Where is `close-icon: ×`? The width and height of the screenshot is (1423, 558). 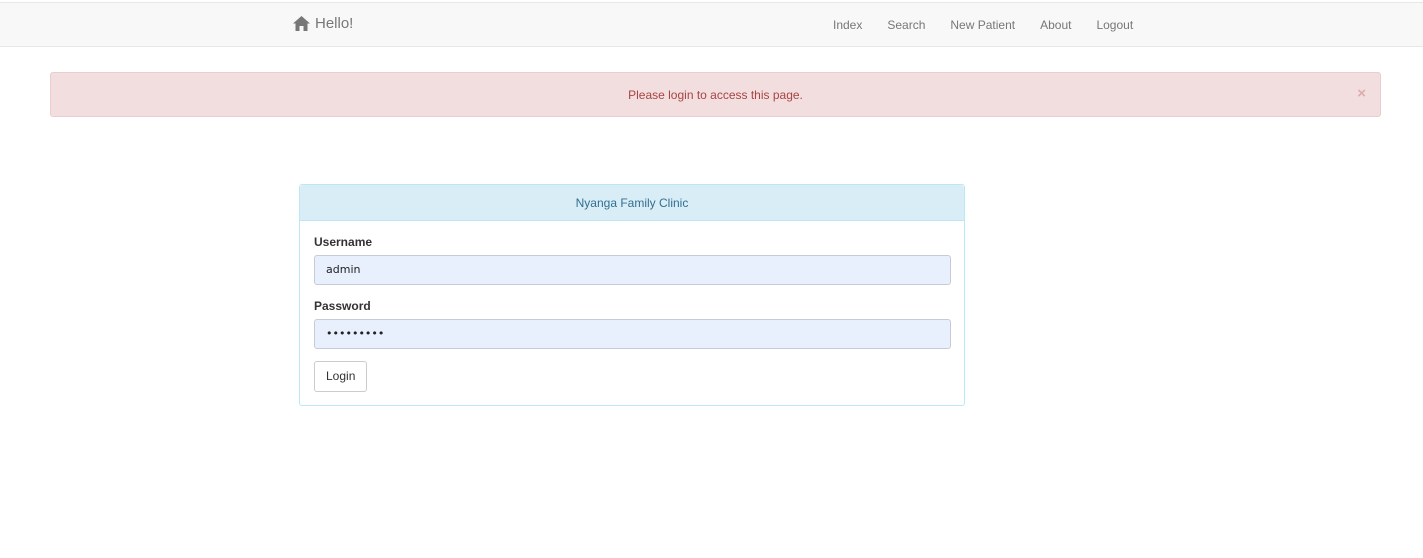
close-icon: × is located at coordinates (1361, 94).